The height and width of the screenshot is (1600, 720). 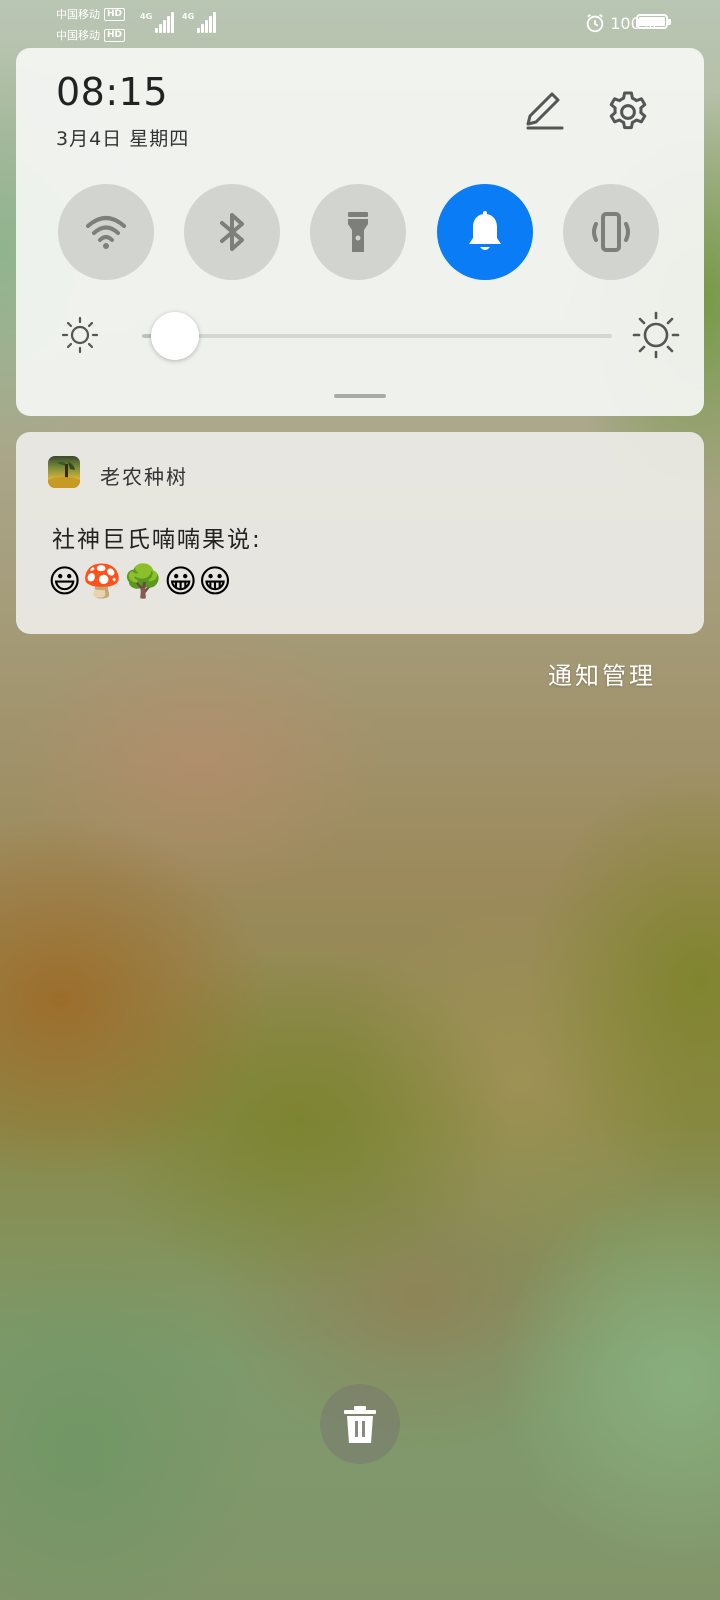 I want to click on battery-icon, so click(x=653, y=21).